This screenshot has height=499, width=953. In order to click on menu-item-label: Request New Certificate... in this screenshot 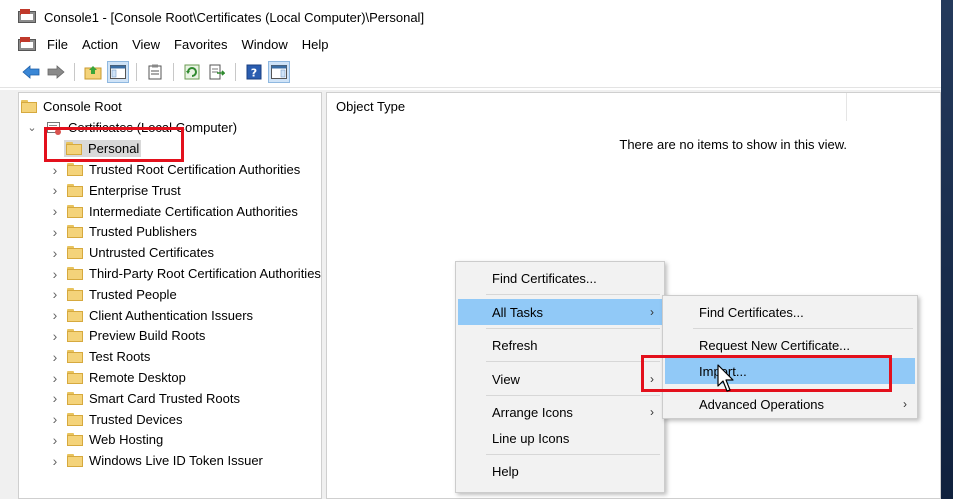, I will do `click(775, 345)`.